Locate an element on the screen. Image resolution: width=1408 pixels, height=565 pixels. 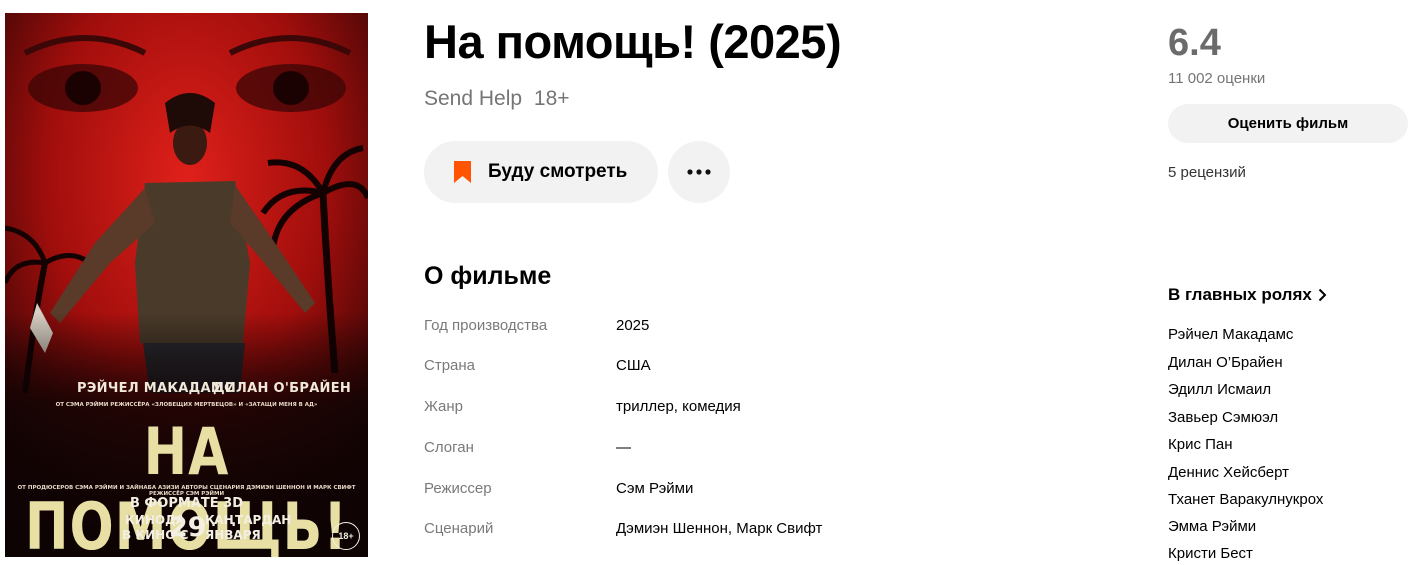
cast-member: Эмма Рэйми is located at coordinates (1212, 526).